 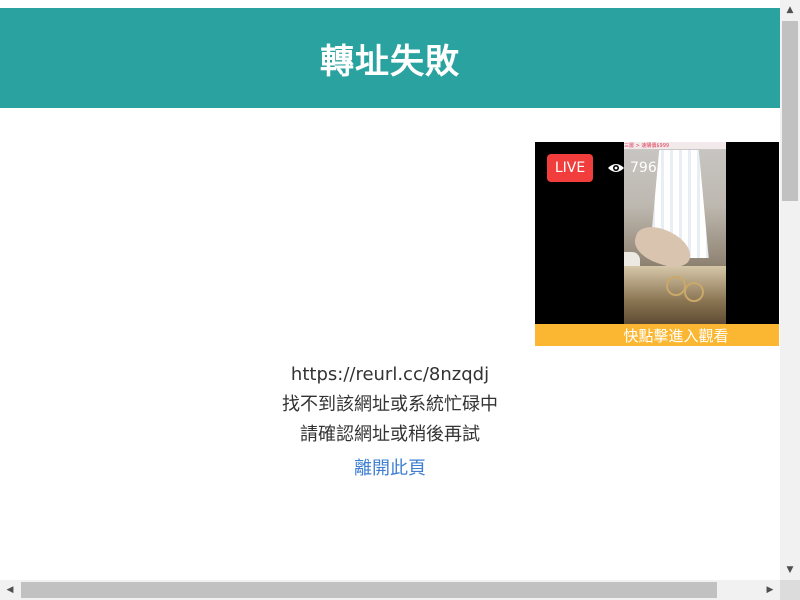 What do you see at coordinates (390, 404) in the screenshot?
I see `error-line-1: 找不到該網址或系統忙碌中` at bounding box center [390, 404].